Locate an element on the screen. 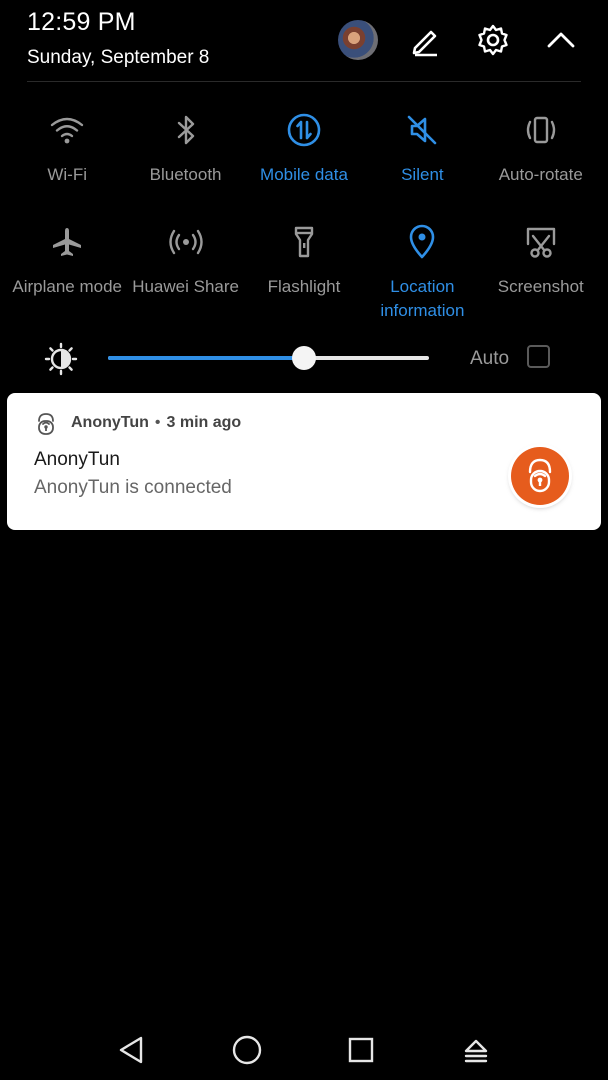  edit-icon is located at coordinates (425, 40).